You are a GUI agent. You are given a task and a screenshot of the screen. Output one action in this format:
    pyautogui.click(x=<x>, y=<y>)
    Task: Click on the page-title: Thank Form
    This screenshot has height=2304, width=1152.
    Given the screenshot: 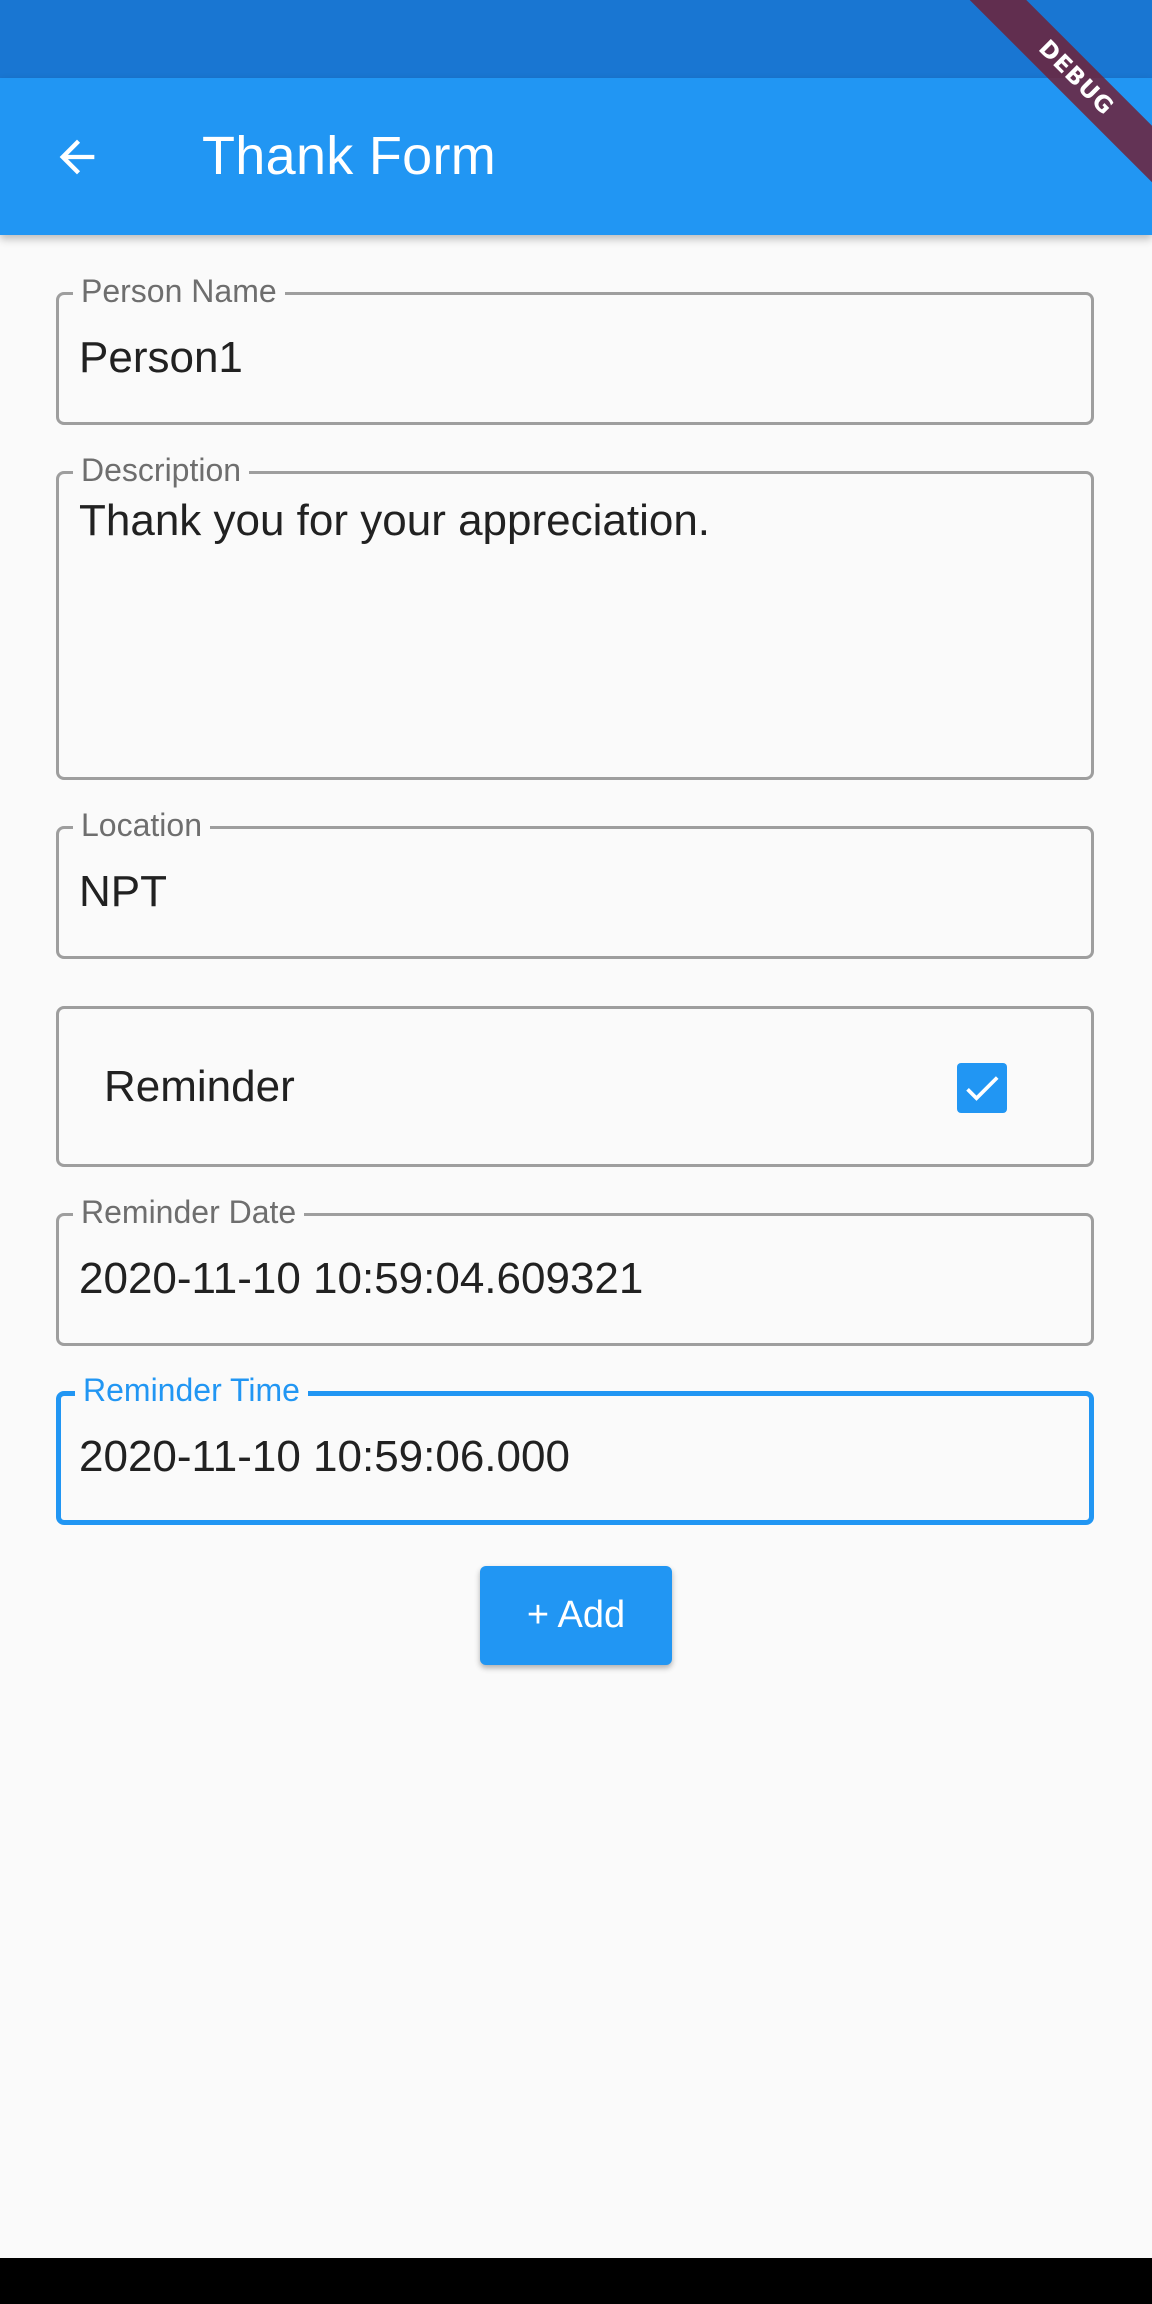 What is the action you would take?
    pyautogui.click(x=349, y=156)
    